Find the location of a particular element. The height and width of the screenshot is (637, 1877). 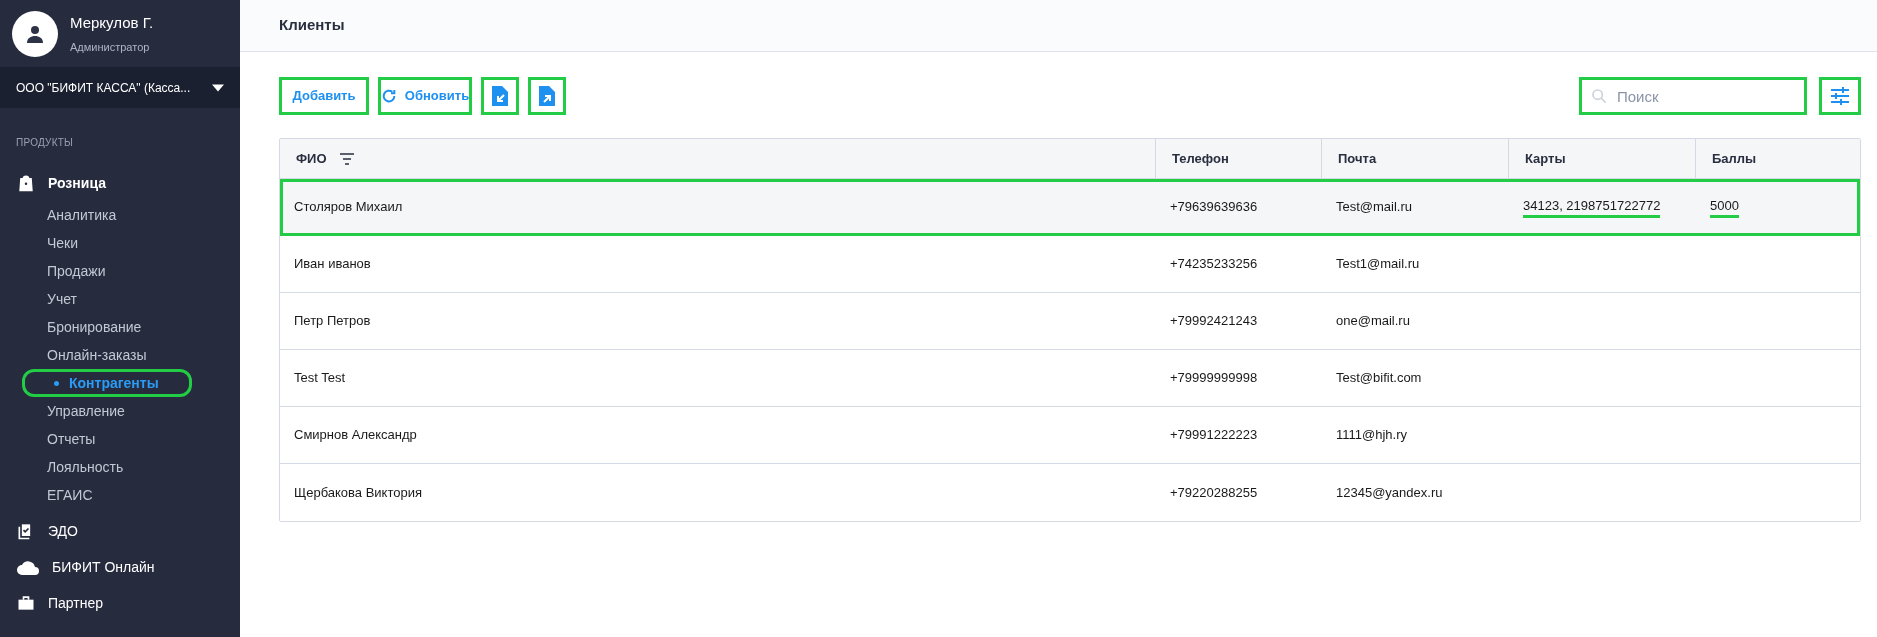

column-header: Баллы is located at coordinates (1778, 158).